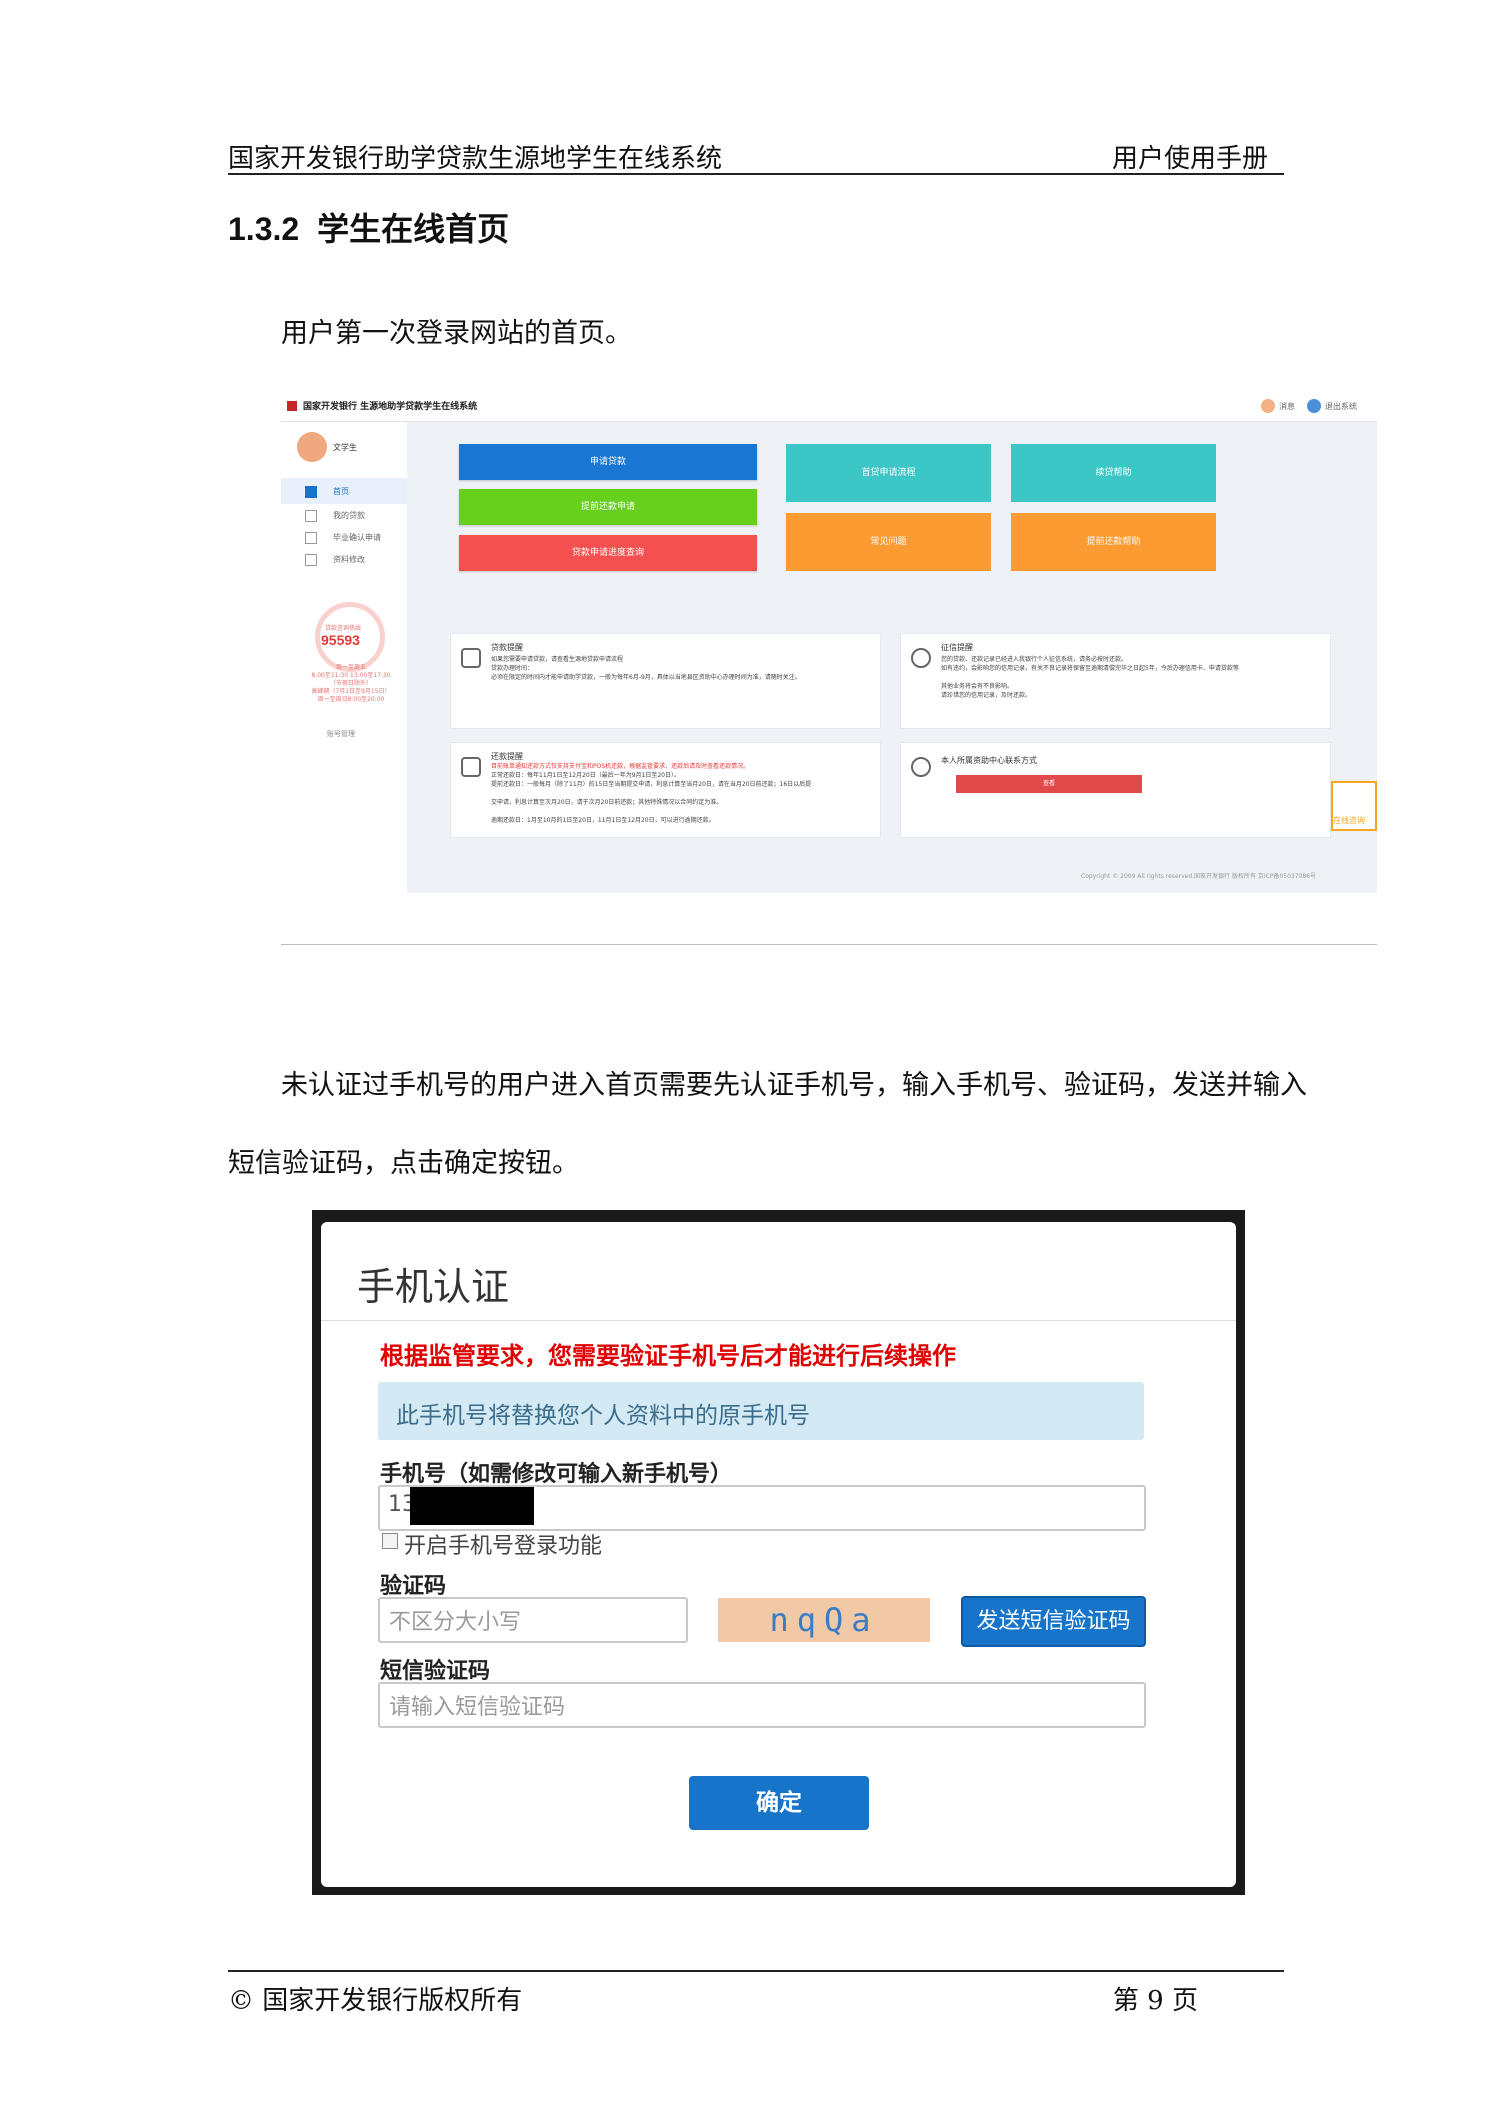 The width and height of the screenshot is (1500, 2121). I want to click on footer-copyright: © 国家开发银行版权所有, so click(375, 2001).